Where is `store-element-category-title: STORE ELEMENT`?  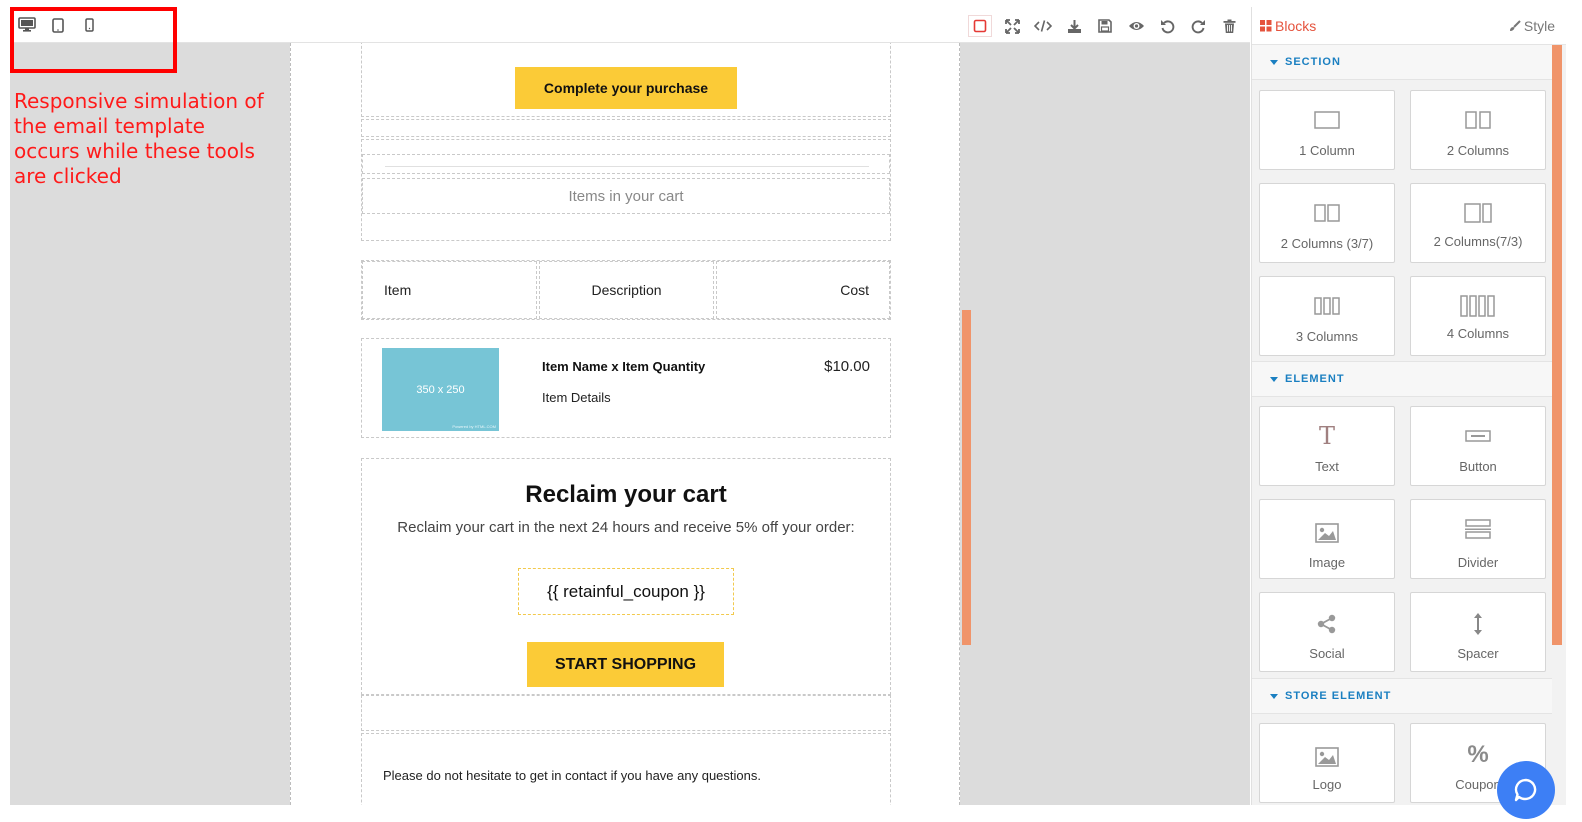
store-element-category-title: STORE ELEMENT is located at coordinates (1338, 696).